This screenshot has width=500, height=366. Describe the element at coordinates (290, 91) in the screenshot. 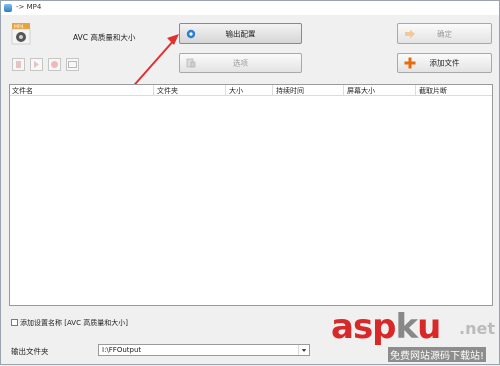

I see `column-header-duration: 持续时间` at that location.